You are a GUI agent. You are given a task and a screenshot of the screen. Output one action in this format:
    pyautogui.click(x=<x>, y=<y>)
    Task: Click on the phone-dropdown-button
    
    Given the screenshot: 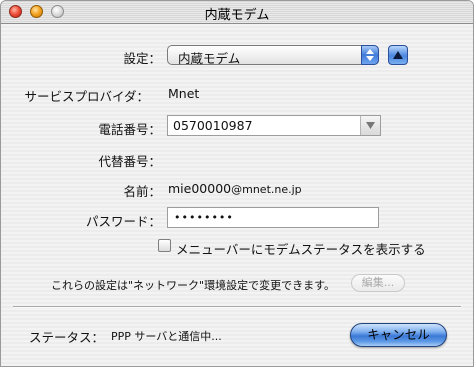 What is the action you would take?
    pyautogui.click(x=370, y=125)
    